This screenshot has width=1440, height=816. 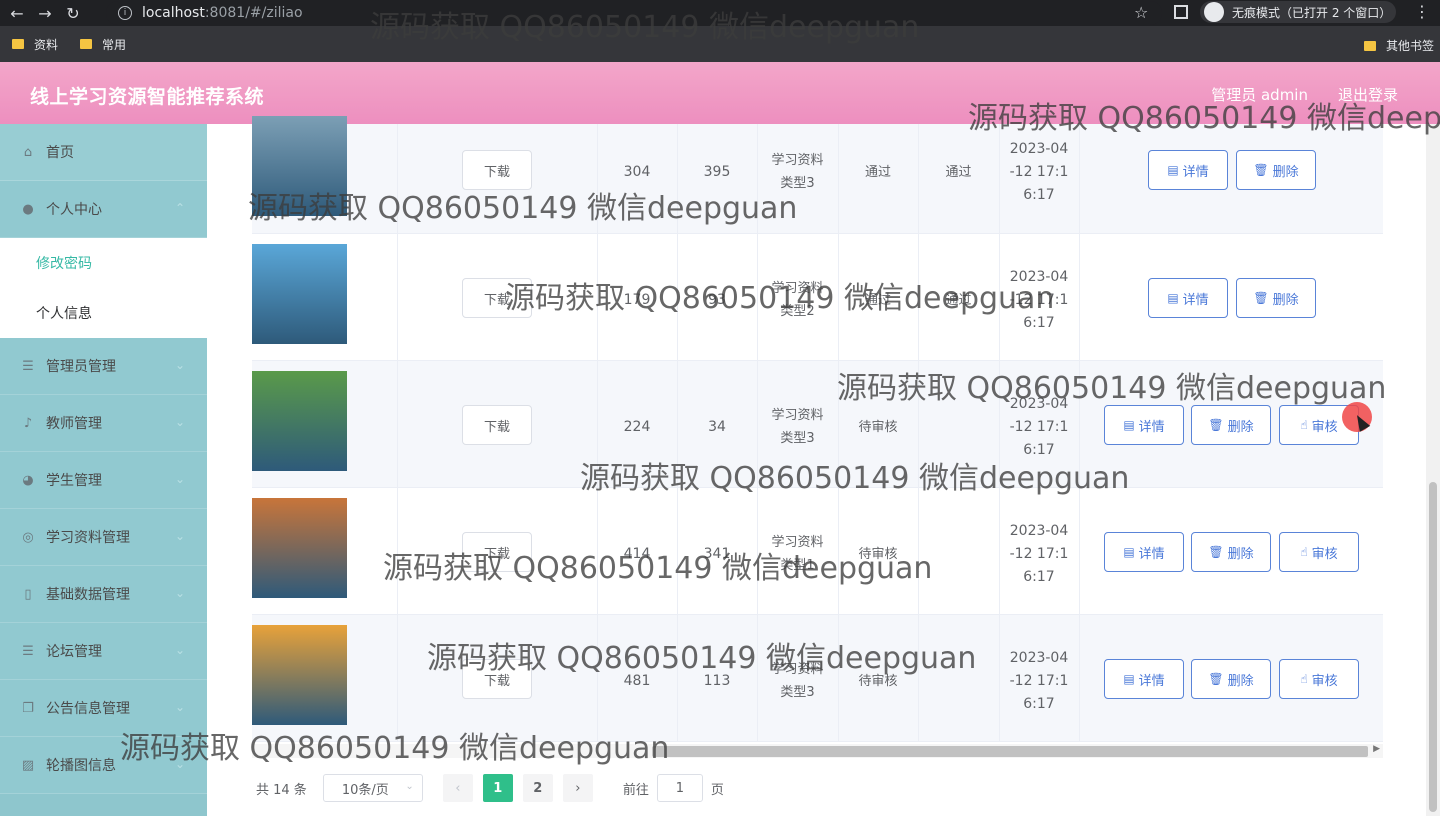 I want to click on review-status-cell: 通过, so click(x=958, y=300).